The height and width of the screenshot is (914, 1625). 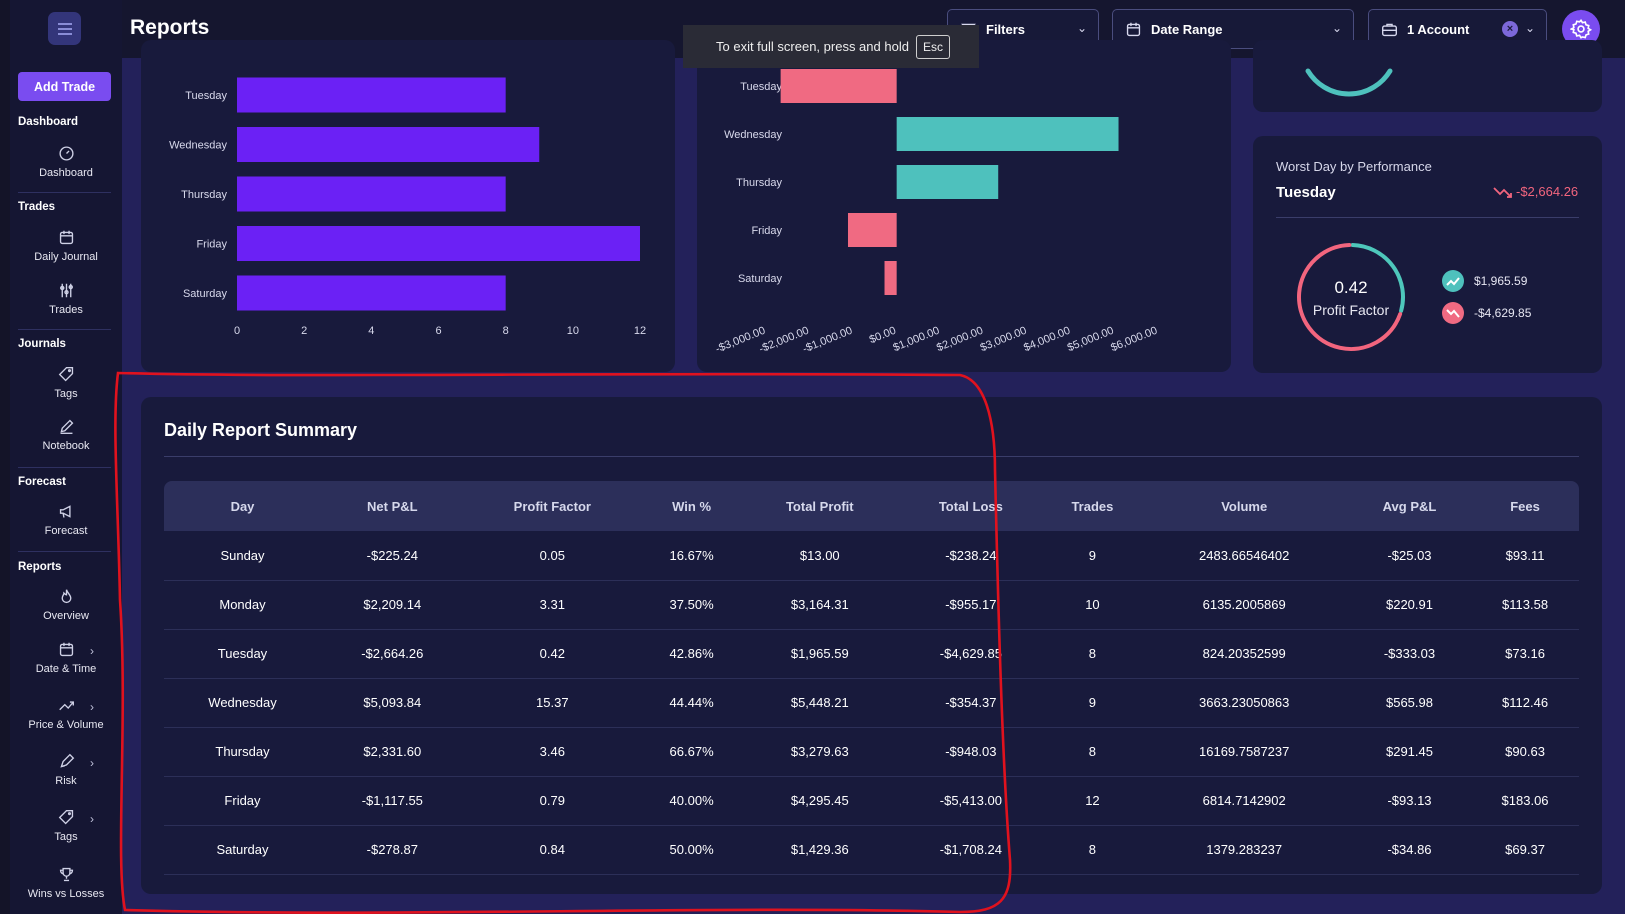 I want to click on section-title-forecast: Forecast, so click(x=42, y=482).